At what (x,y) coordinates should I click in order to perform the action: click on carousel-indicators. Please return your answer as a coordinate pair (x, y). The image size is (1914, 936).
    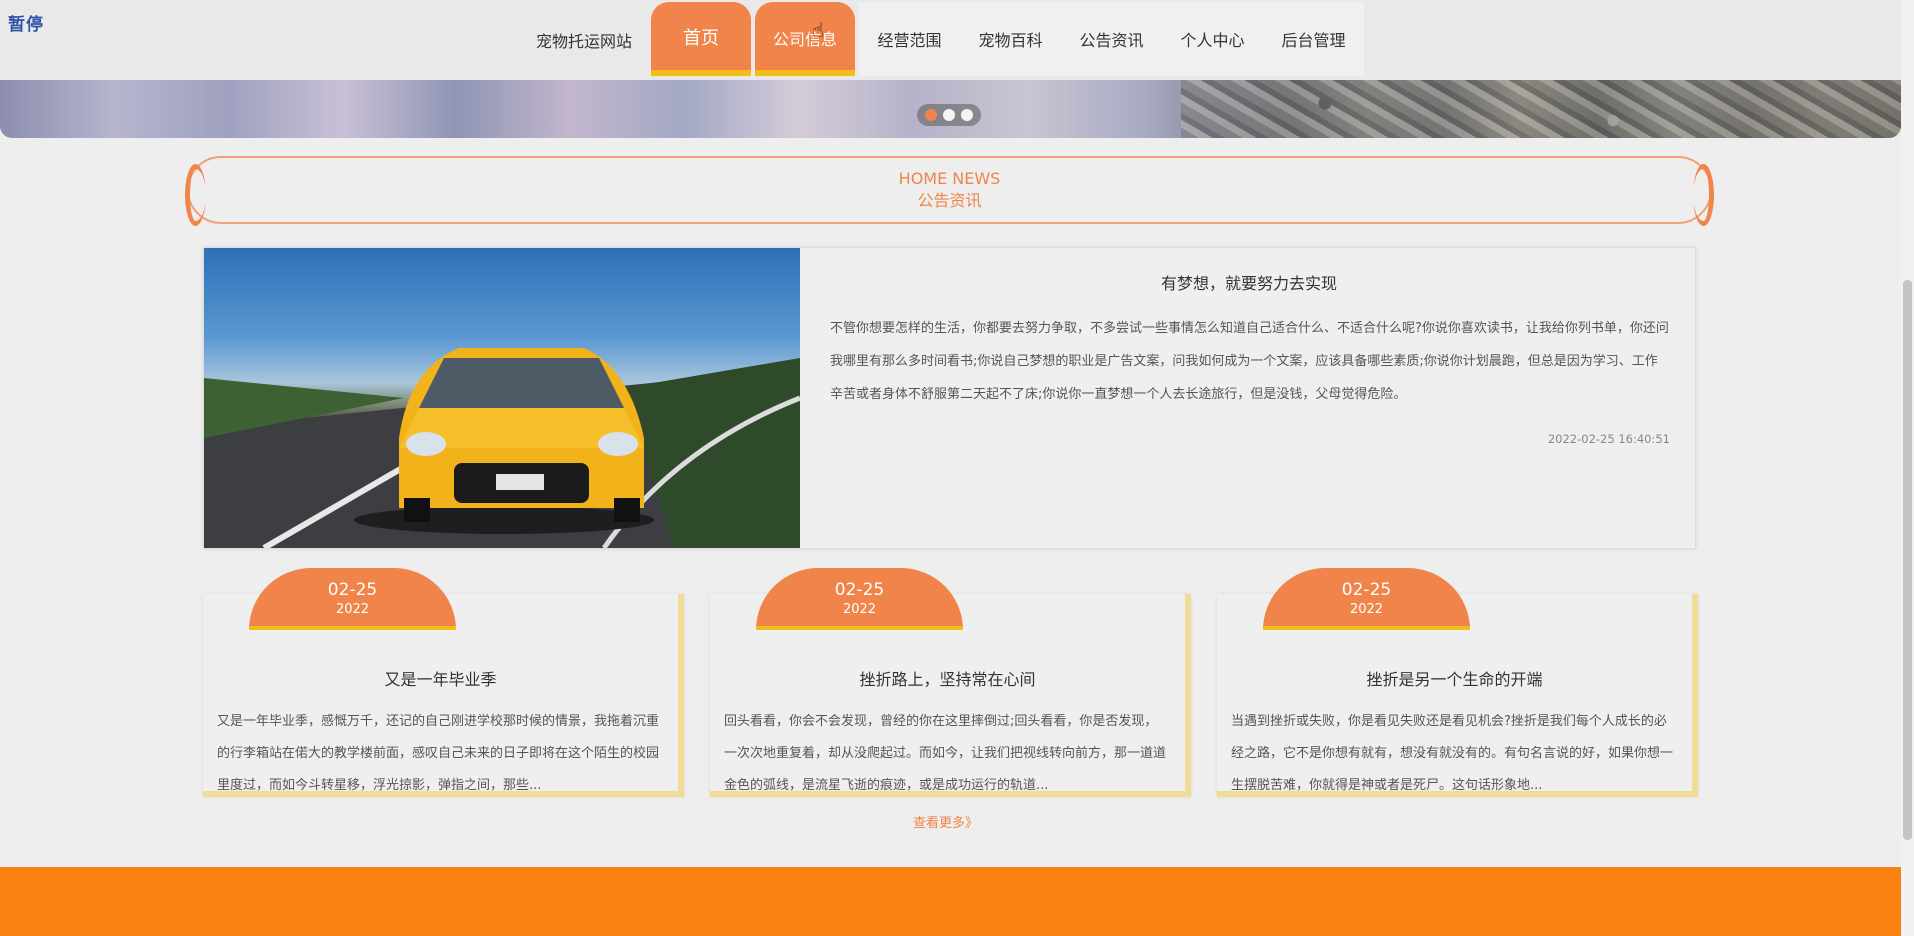
    Looking at the image, I should click on (949, 115).